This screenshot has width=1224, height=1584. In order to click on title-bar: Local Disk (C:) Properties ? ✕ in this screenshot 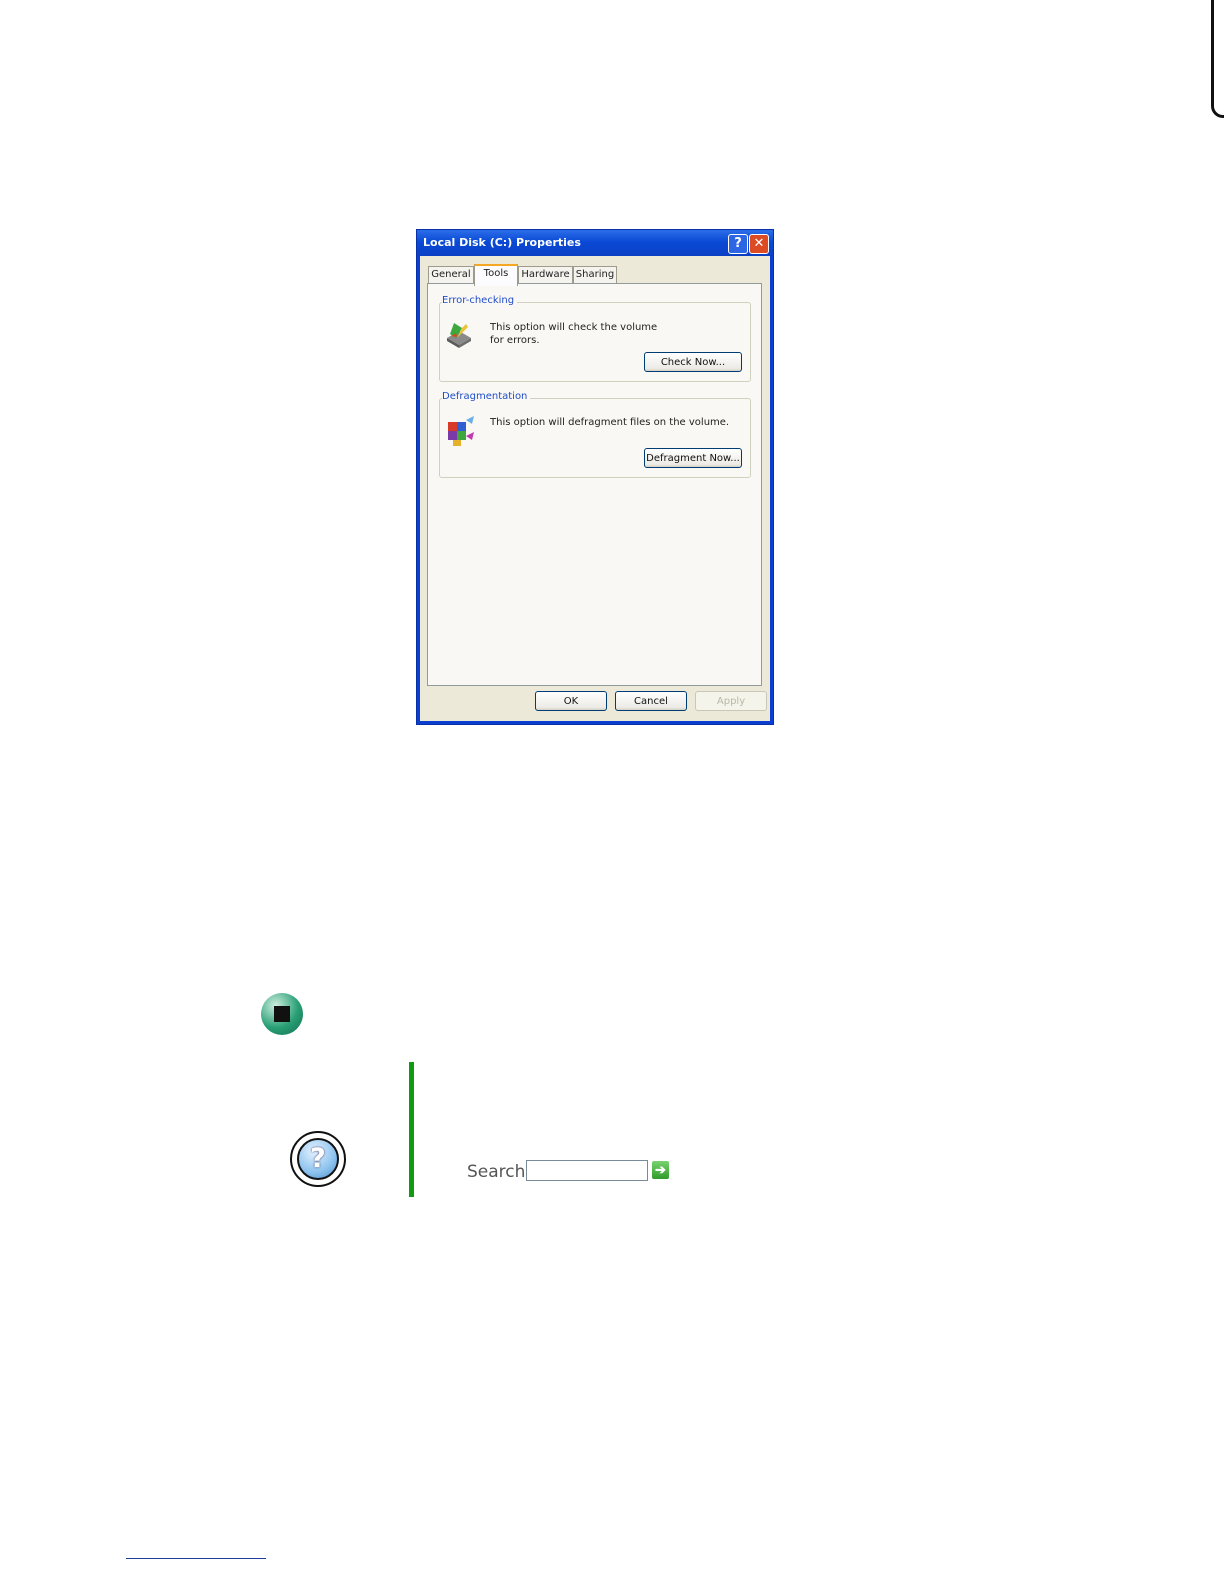, I will do `click(595, 243)`.